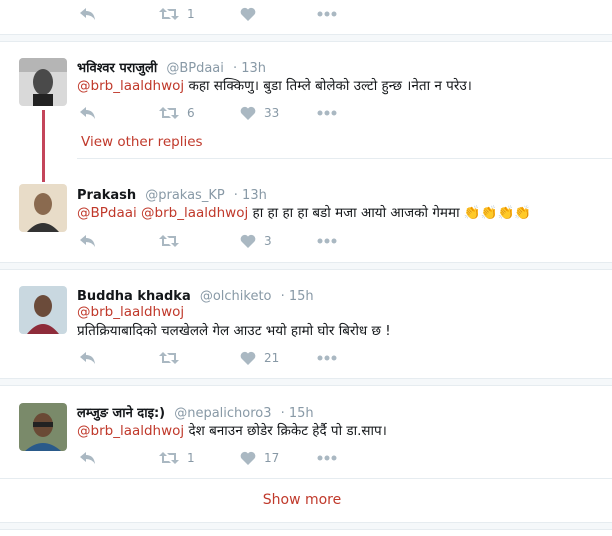  What do you see at coordinates (227, 14) in the screenshot?
I see `tweet-actions: 1` at bounding box center [227, 14].